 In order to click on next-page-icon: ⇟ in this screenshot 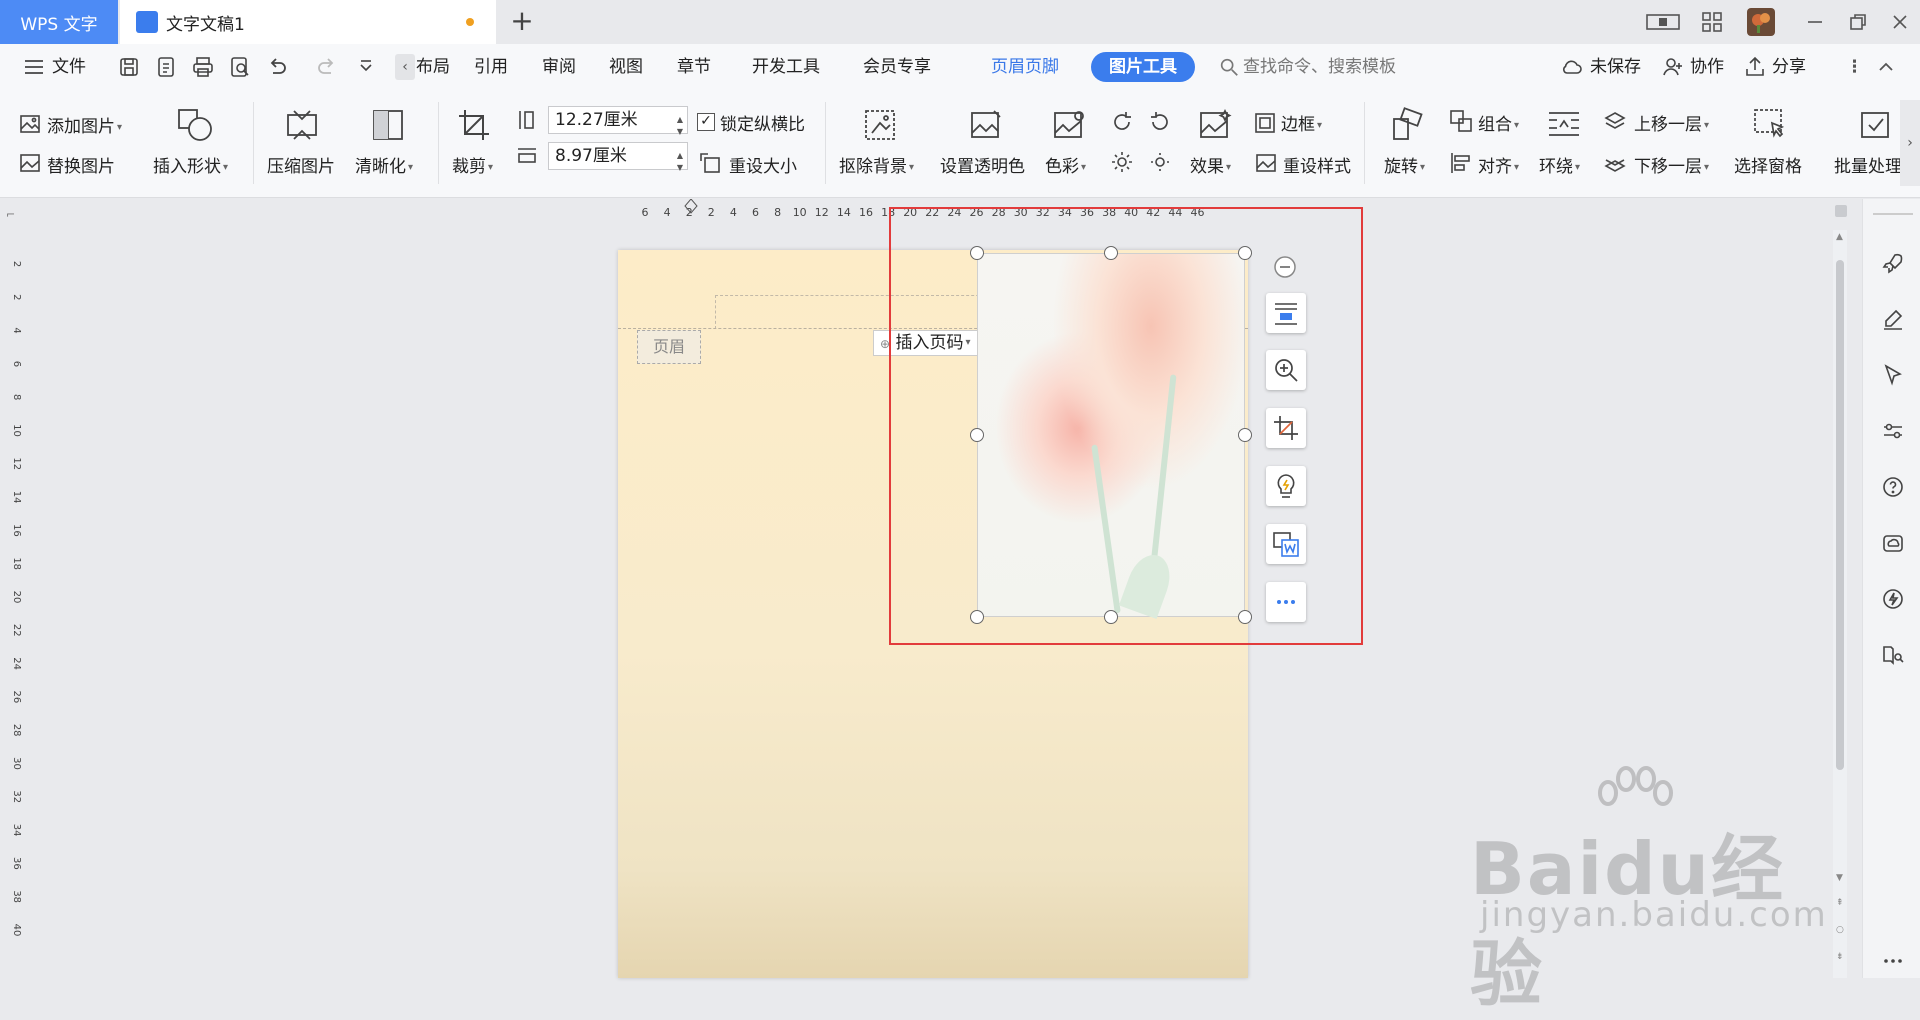, I will do `click(1840, 957)`.